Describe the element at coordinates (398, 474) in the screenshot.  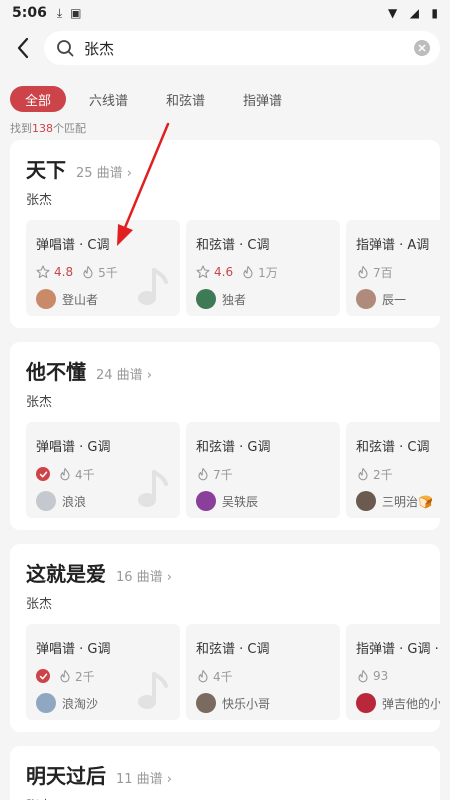
I see `tab-stats: 2千` at that location.